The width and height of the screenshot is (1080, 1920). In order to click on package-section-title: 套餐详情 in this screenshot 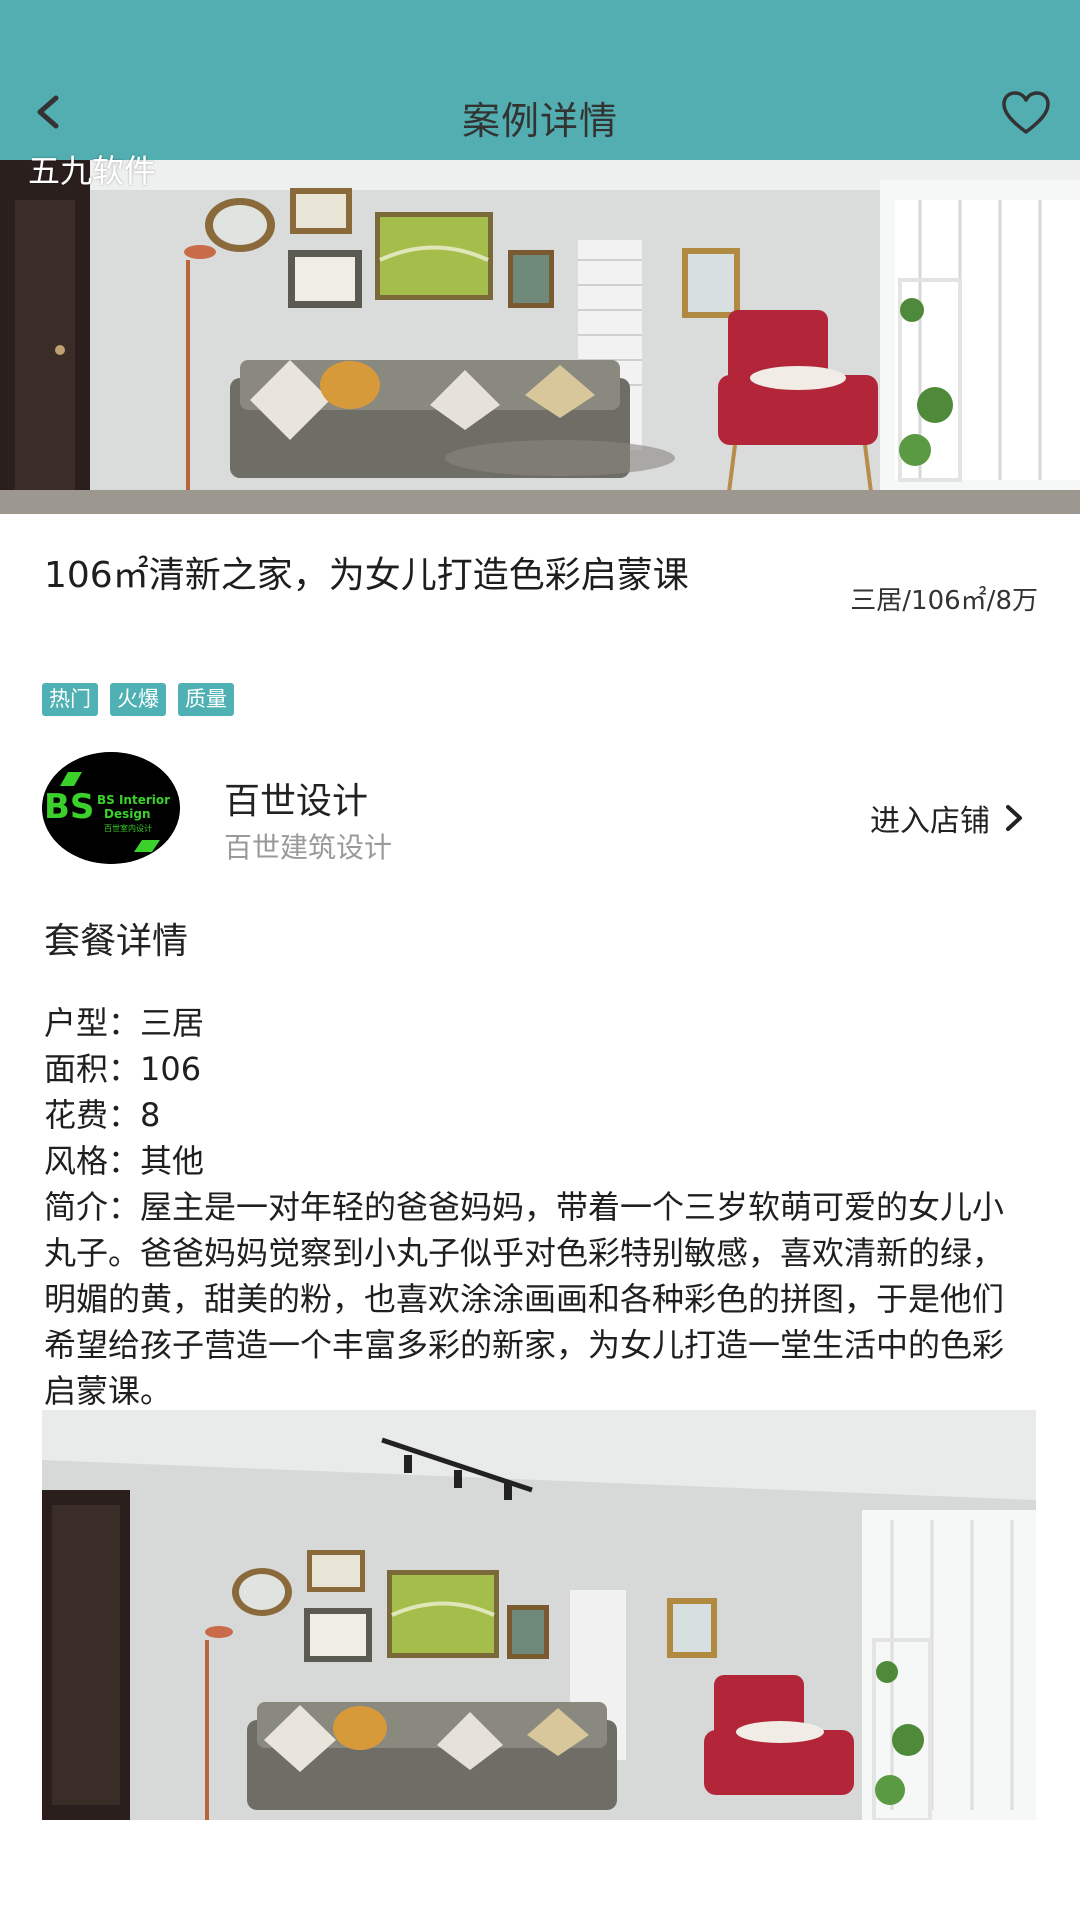, I will do `click(116, 941)`.